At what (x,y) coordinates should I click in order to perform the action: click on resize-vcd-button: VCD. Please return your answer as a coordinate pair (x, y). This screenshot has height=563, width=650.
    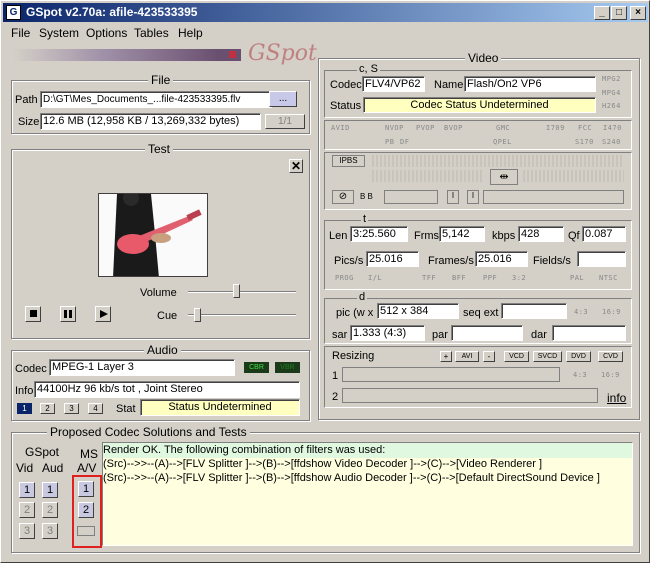
    Looking at the image, I should click on (516, 356).